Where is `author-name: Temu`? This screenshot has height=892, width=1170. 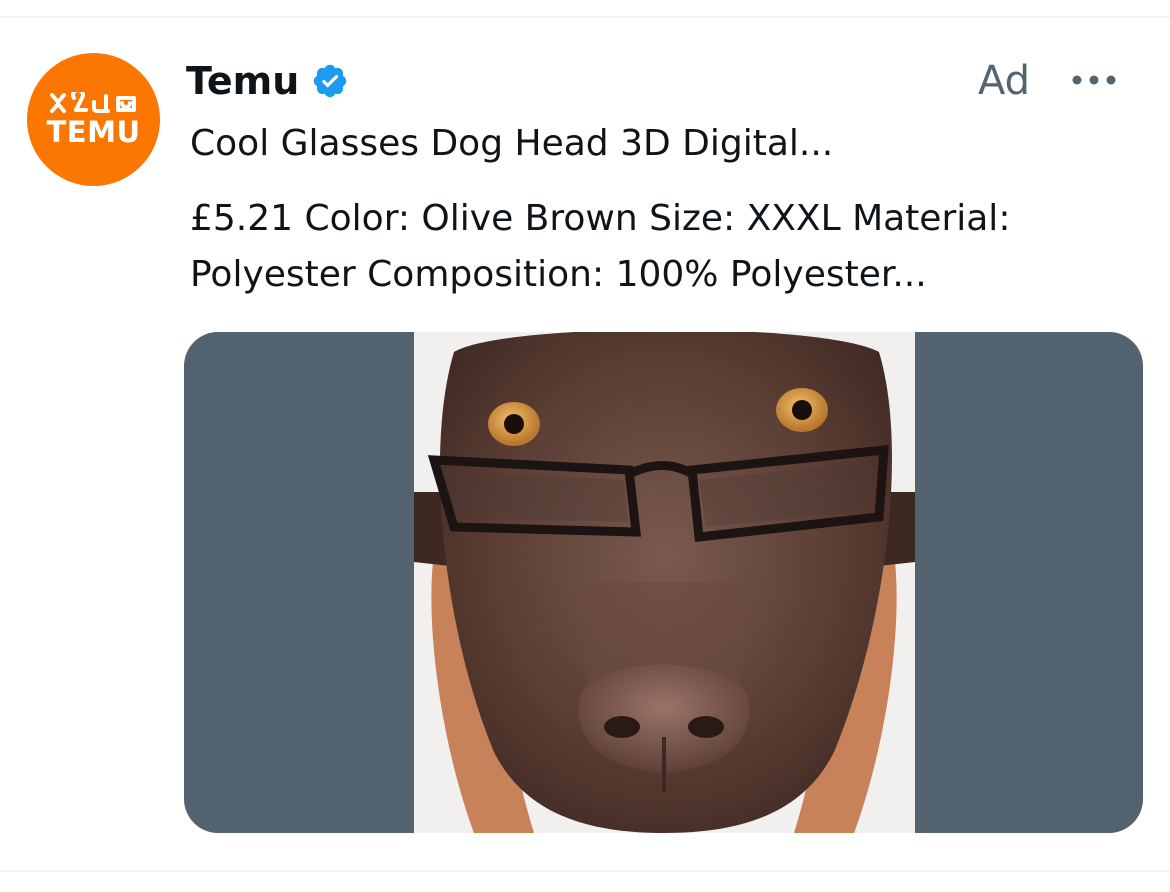 author-name: Temu is located at coordinates (242, 81).